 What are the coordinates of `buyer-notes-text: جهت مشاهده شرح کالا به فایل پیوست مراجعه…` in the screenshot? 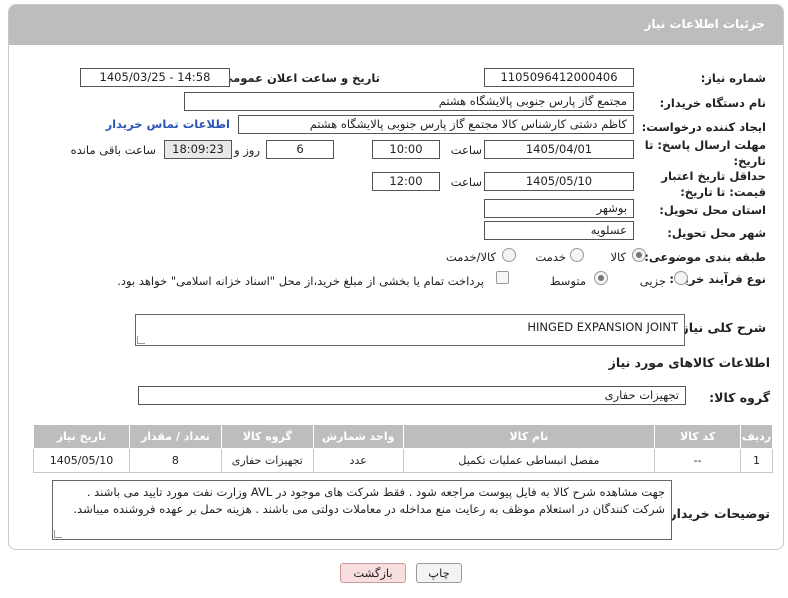 It's located at (369, 500).